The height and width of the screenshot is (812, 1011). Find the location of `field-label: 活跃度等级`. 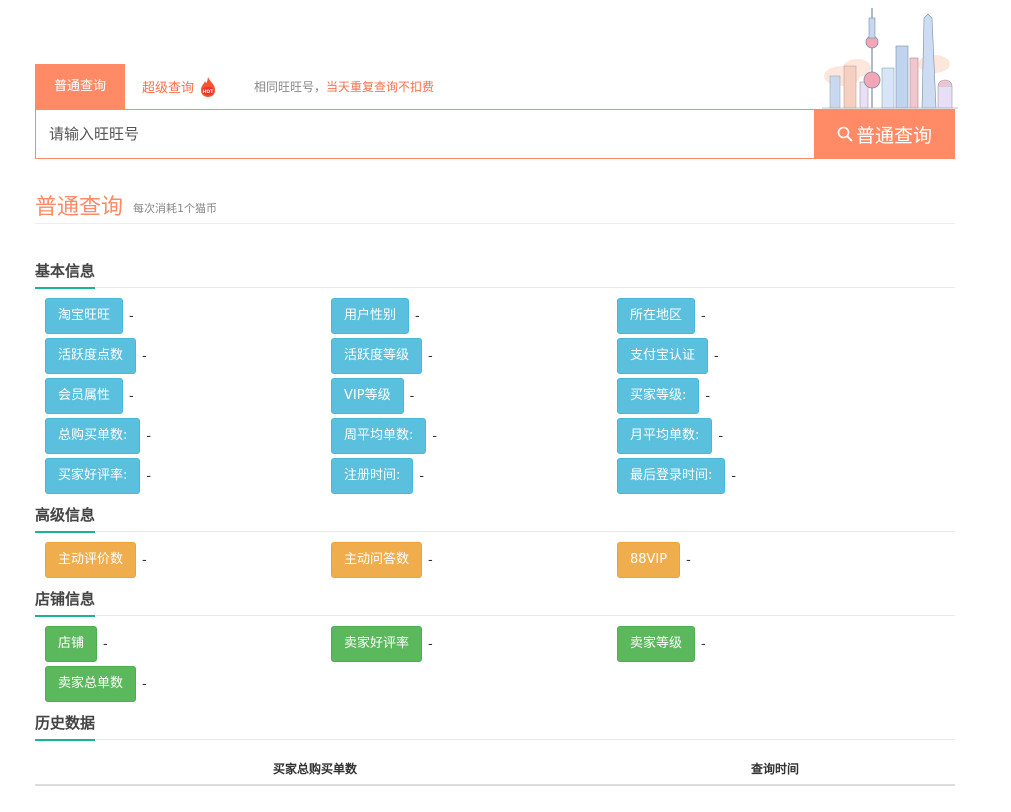

field-label: 活跃度等级 is located at coordinates (377, 356).